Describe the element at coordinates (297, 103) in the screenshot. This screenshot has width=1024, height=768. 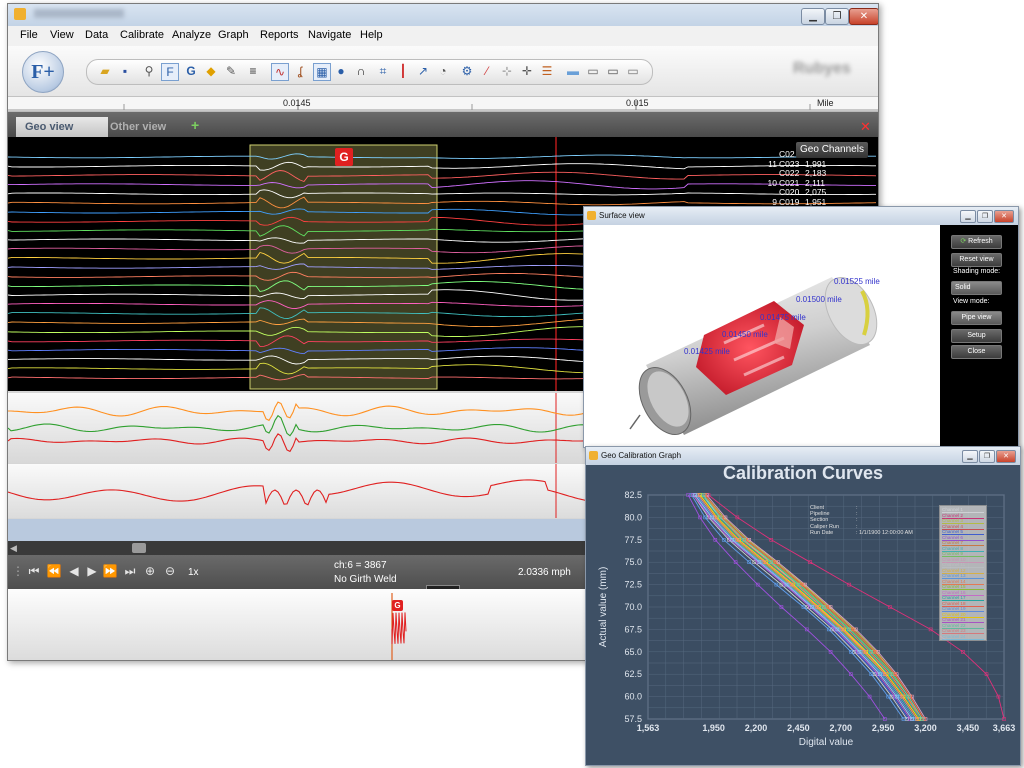
I see `ruler-left-value: 0.0145` at that location.